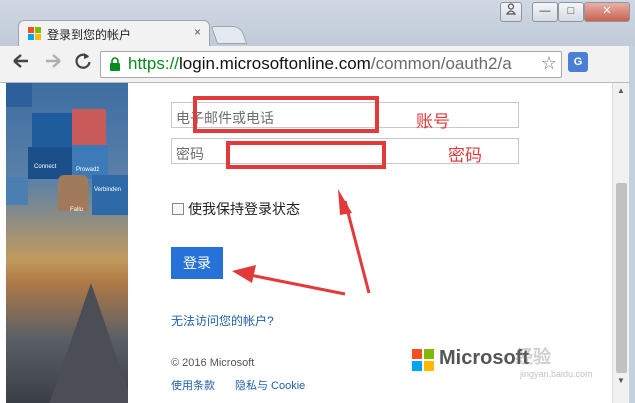 The image size is (635, 403). What do you see at coordinates (317, 23) in the screenshot?
I see `browser-titlebar: 登录到您的帐户 × — □ ✕` at bounding box center [317, 23].